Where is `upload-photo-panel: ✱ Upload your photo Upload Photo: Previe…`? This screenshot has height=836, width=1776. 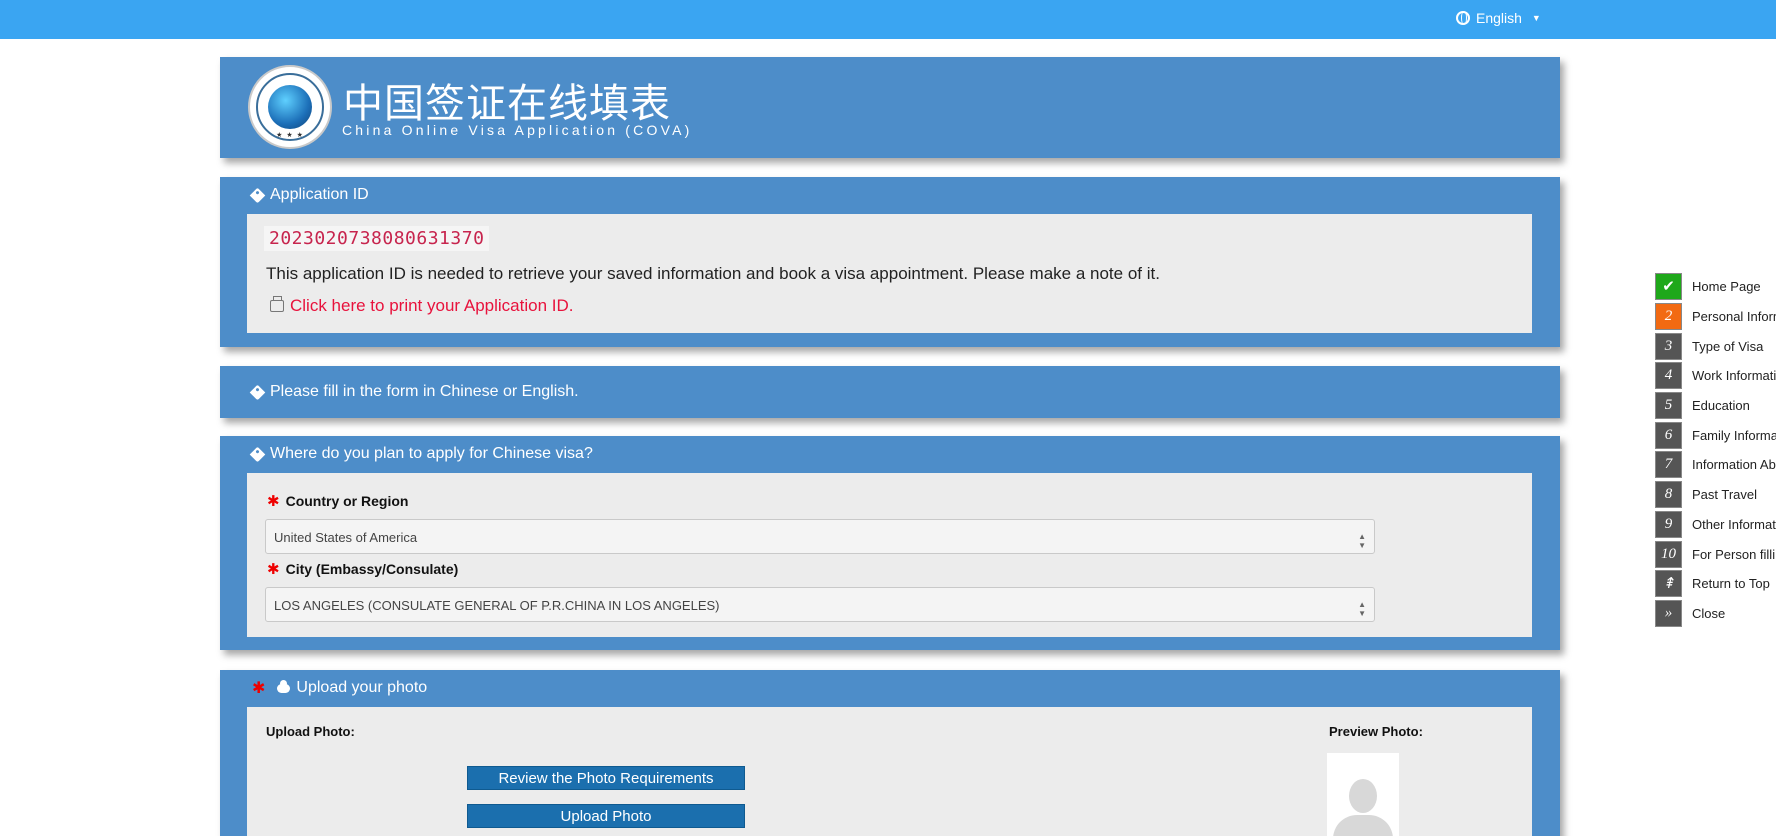
upload-photo-panel: ✱ Upload your photo Upload Photo: Previe… is located at coordinates (890, 753).